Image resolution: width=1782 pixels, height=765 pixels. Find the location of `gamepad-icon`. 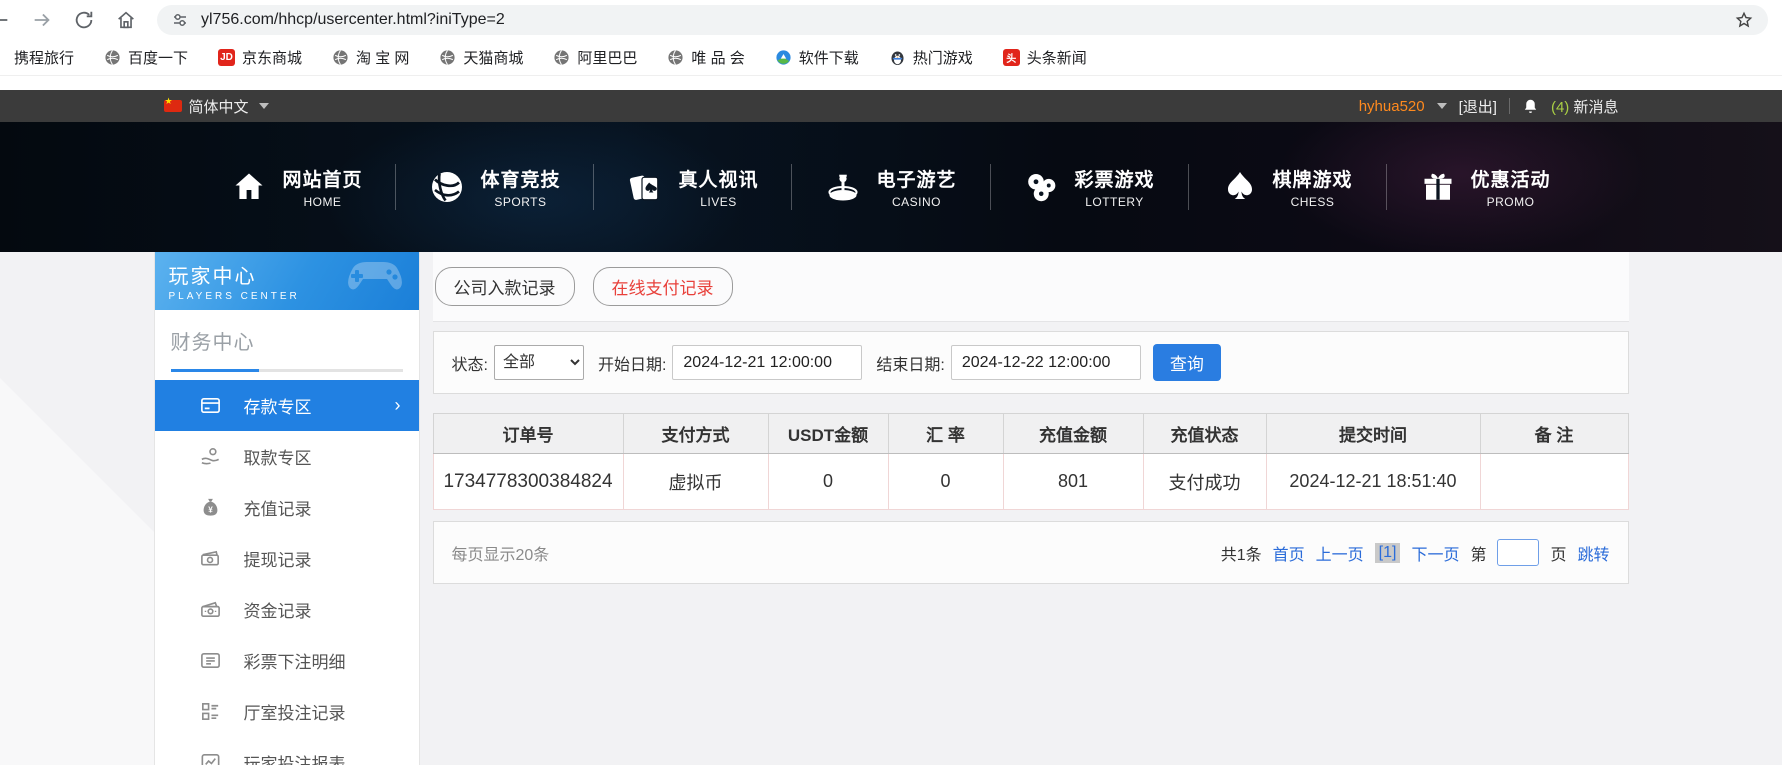

gamepad-icon is located at coordinates (375, 283).